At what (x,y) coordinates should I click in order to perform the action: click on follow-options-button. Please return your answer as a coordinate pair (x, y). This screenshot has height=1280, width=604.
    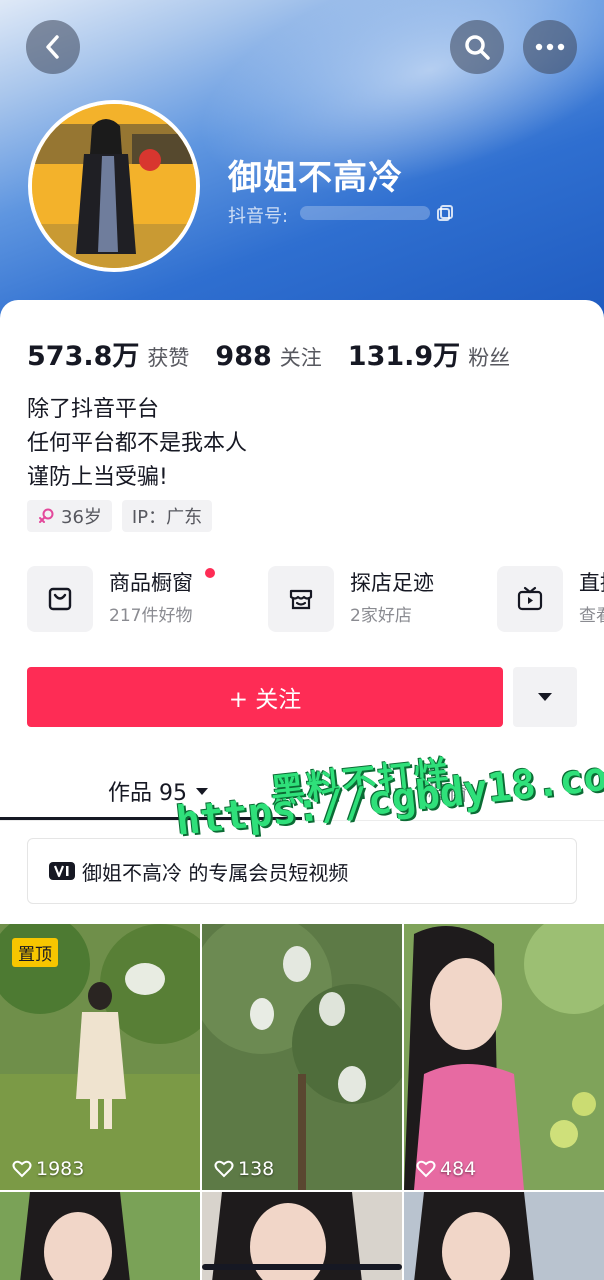
    Looking at the image, I should click on (545, 697).